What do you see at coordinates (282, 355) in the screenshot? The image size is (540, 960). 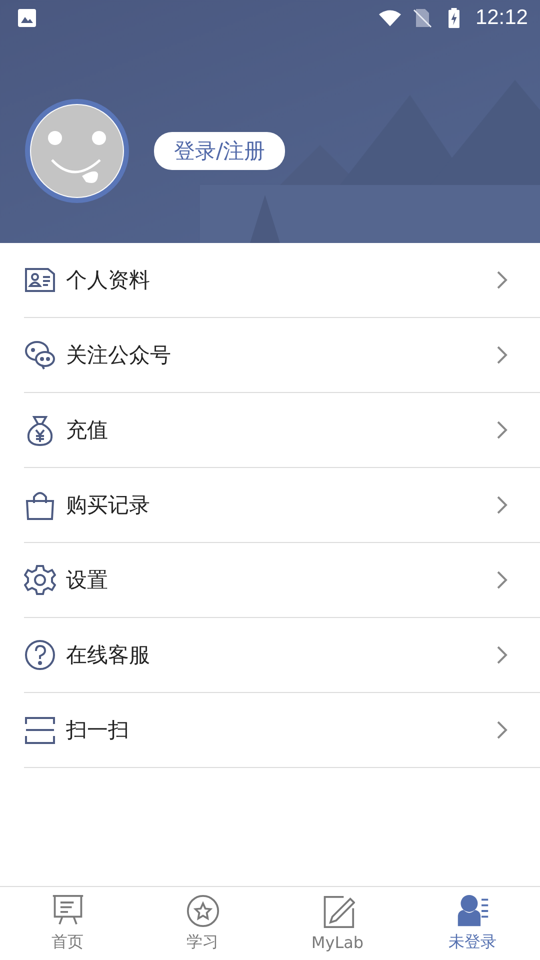 I see `menu-item: 关注公众号` at bounding box center [282, 355].